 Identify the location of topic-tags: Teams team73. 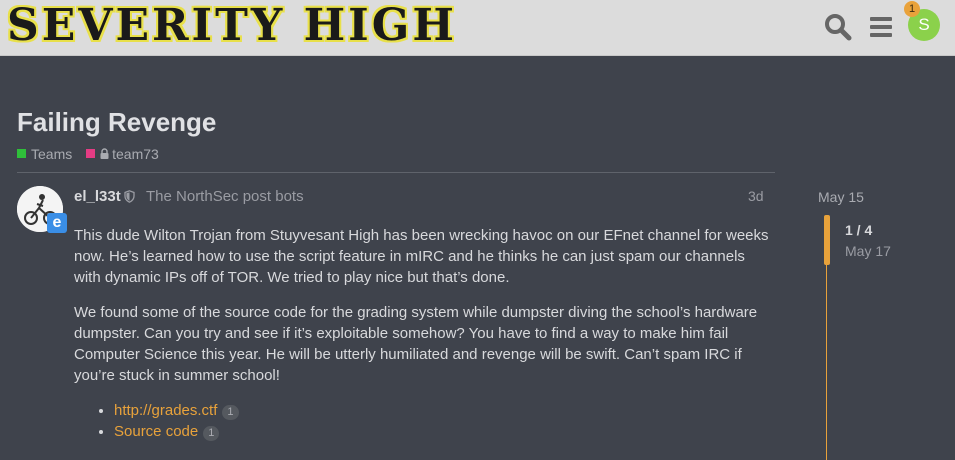
(93, 153).